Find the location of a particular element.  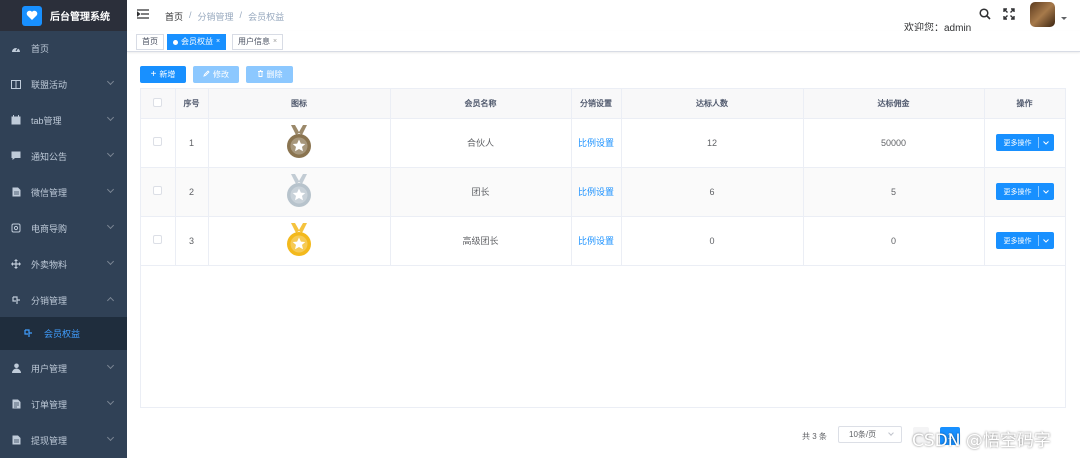

sidebar-item: 通知公告 is located at coordinates (63, 156).